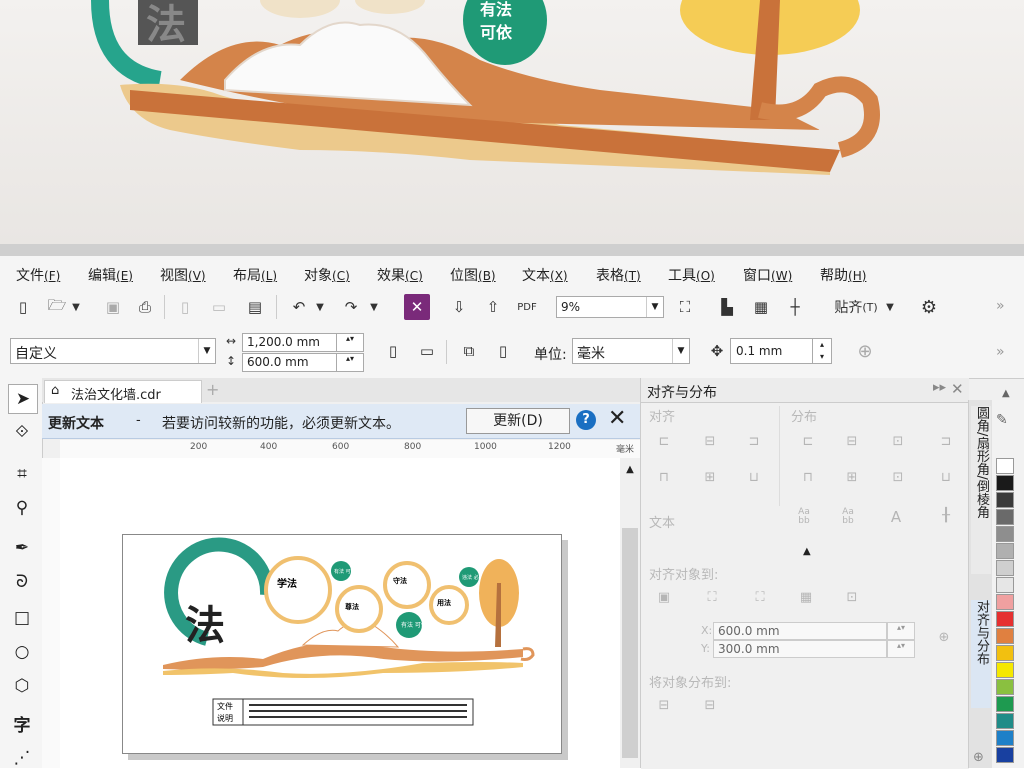 This screenshot has width=1024, height=772. Describe the element at coordinates (808, 444) in the screenshot. I see `distribute-left-icon: ⊏` at that location.